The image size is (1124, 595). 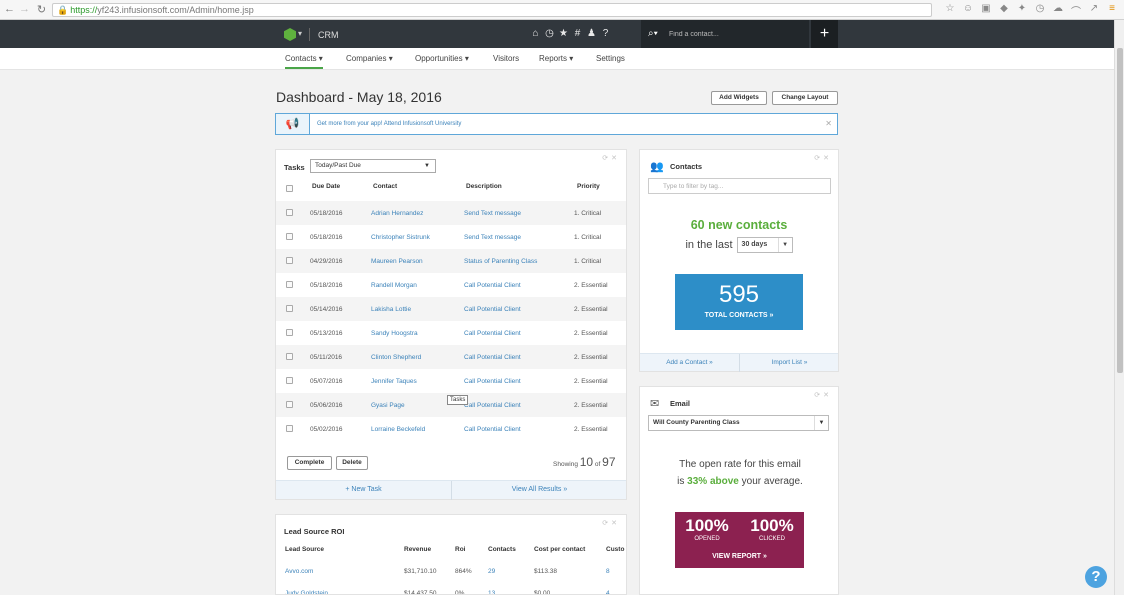 I want to click on lead-source-link: Avvo.com, so click(x=299, y=571).